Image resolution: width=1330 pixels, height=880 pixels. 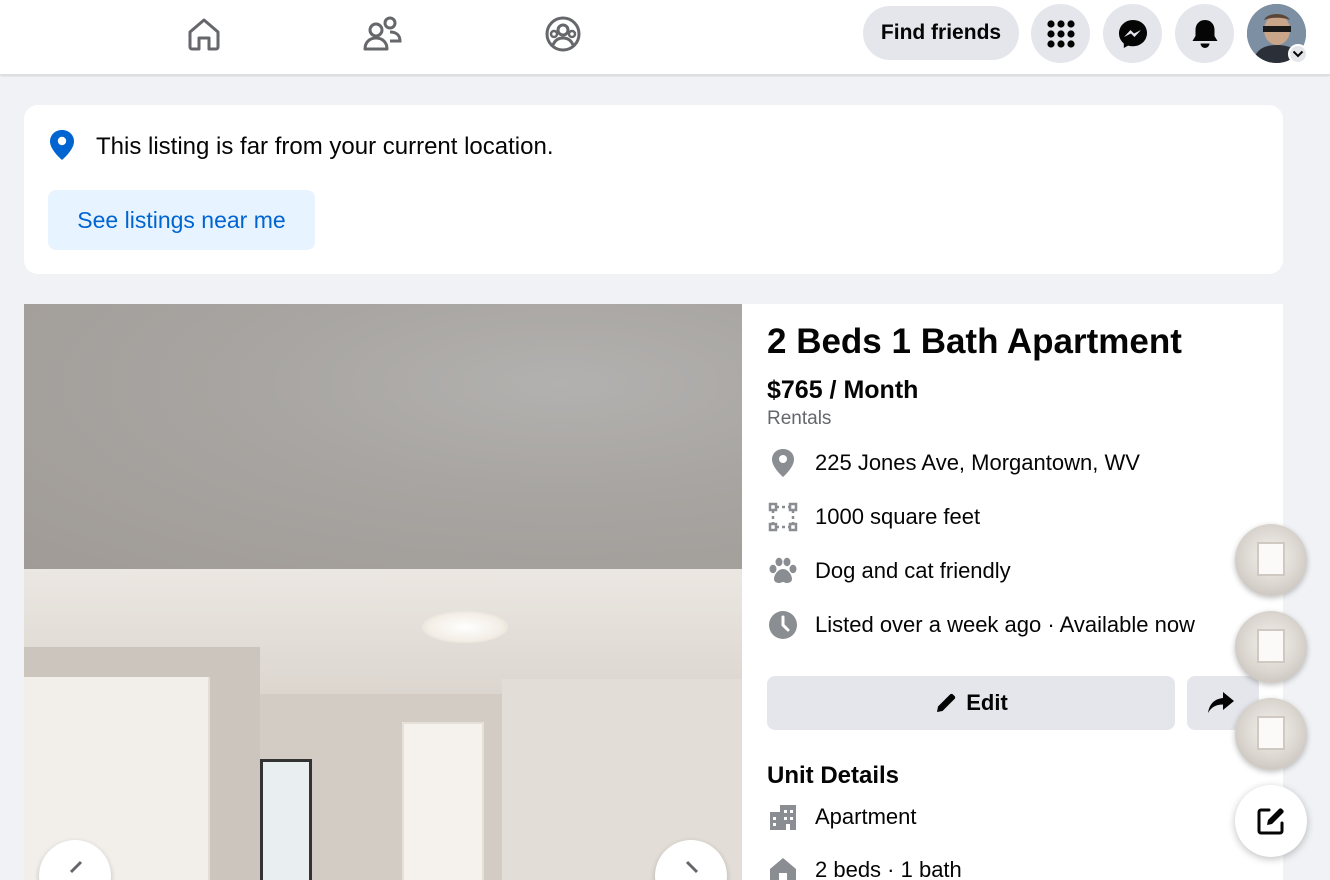 I want to click on find-friends-button: Find friends, so click(x=941, y=33).